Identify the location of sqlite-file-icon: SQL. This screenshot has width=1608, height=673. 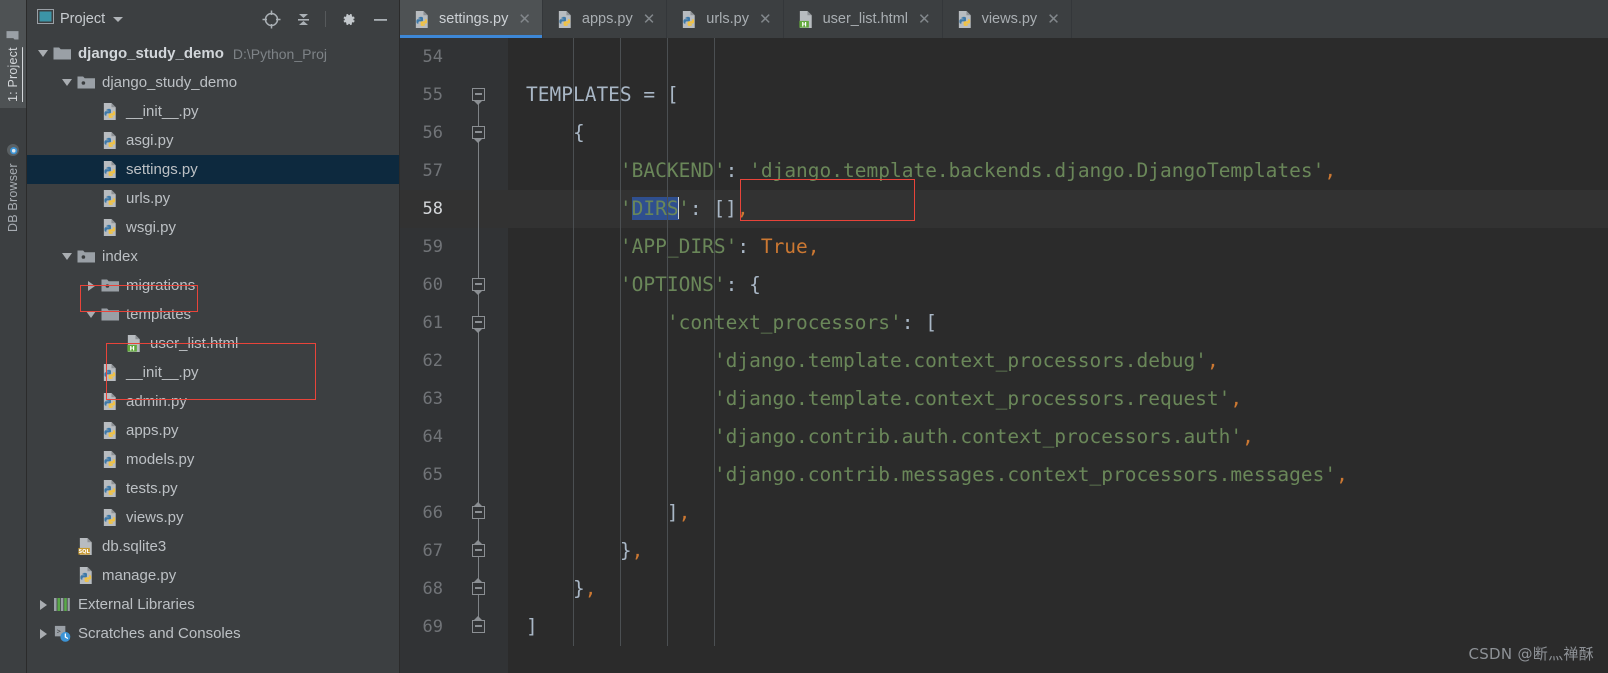
(86, 546).